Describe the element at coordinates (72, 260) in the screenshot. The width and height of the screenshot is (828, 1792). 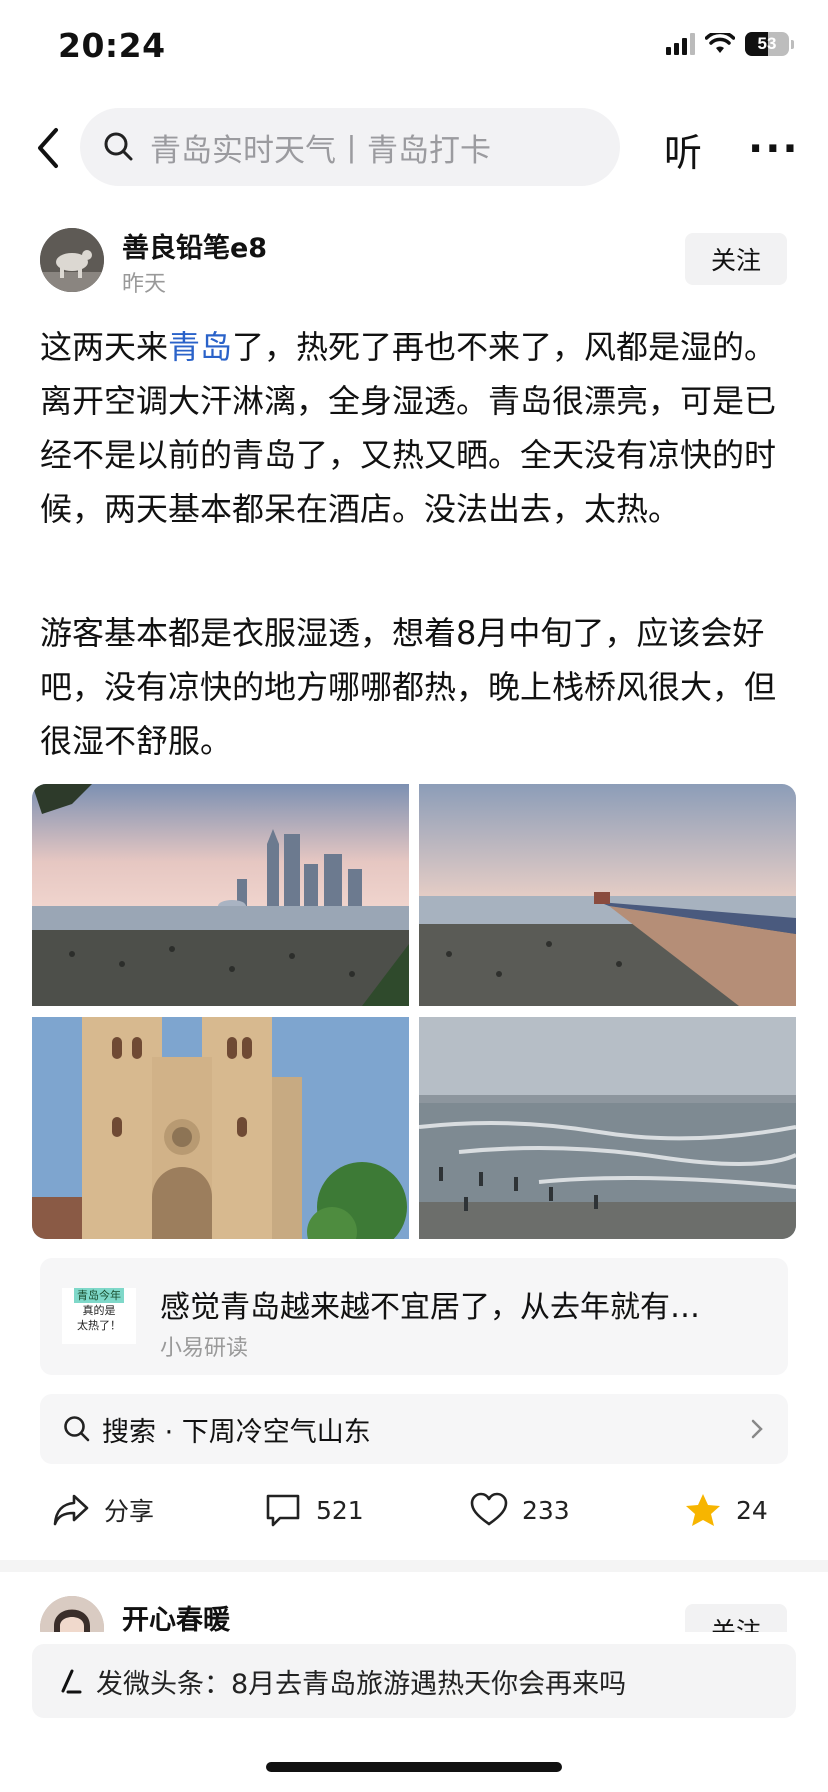
I see `author-avatar` at that location.